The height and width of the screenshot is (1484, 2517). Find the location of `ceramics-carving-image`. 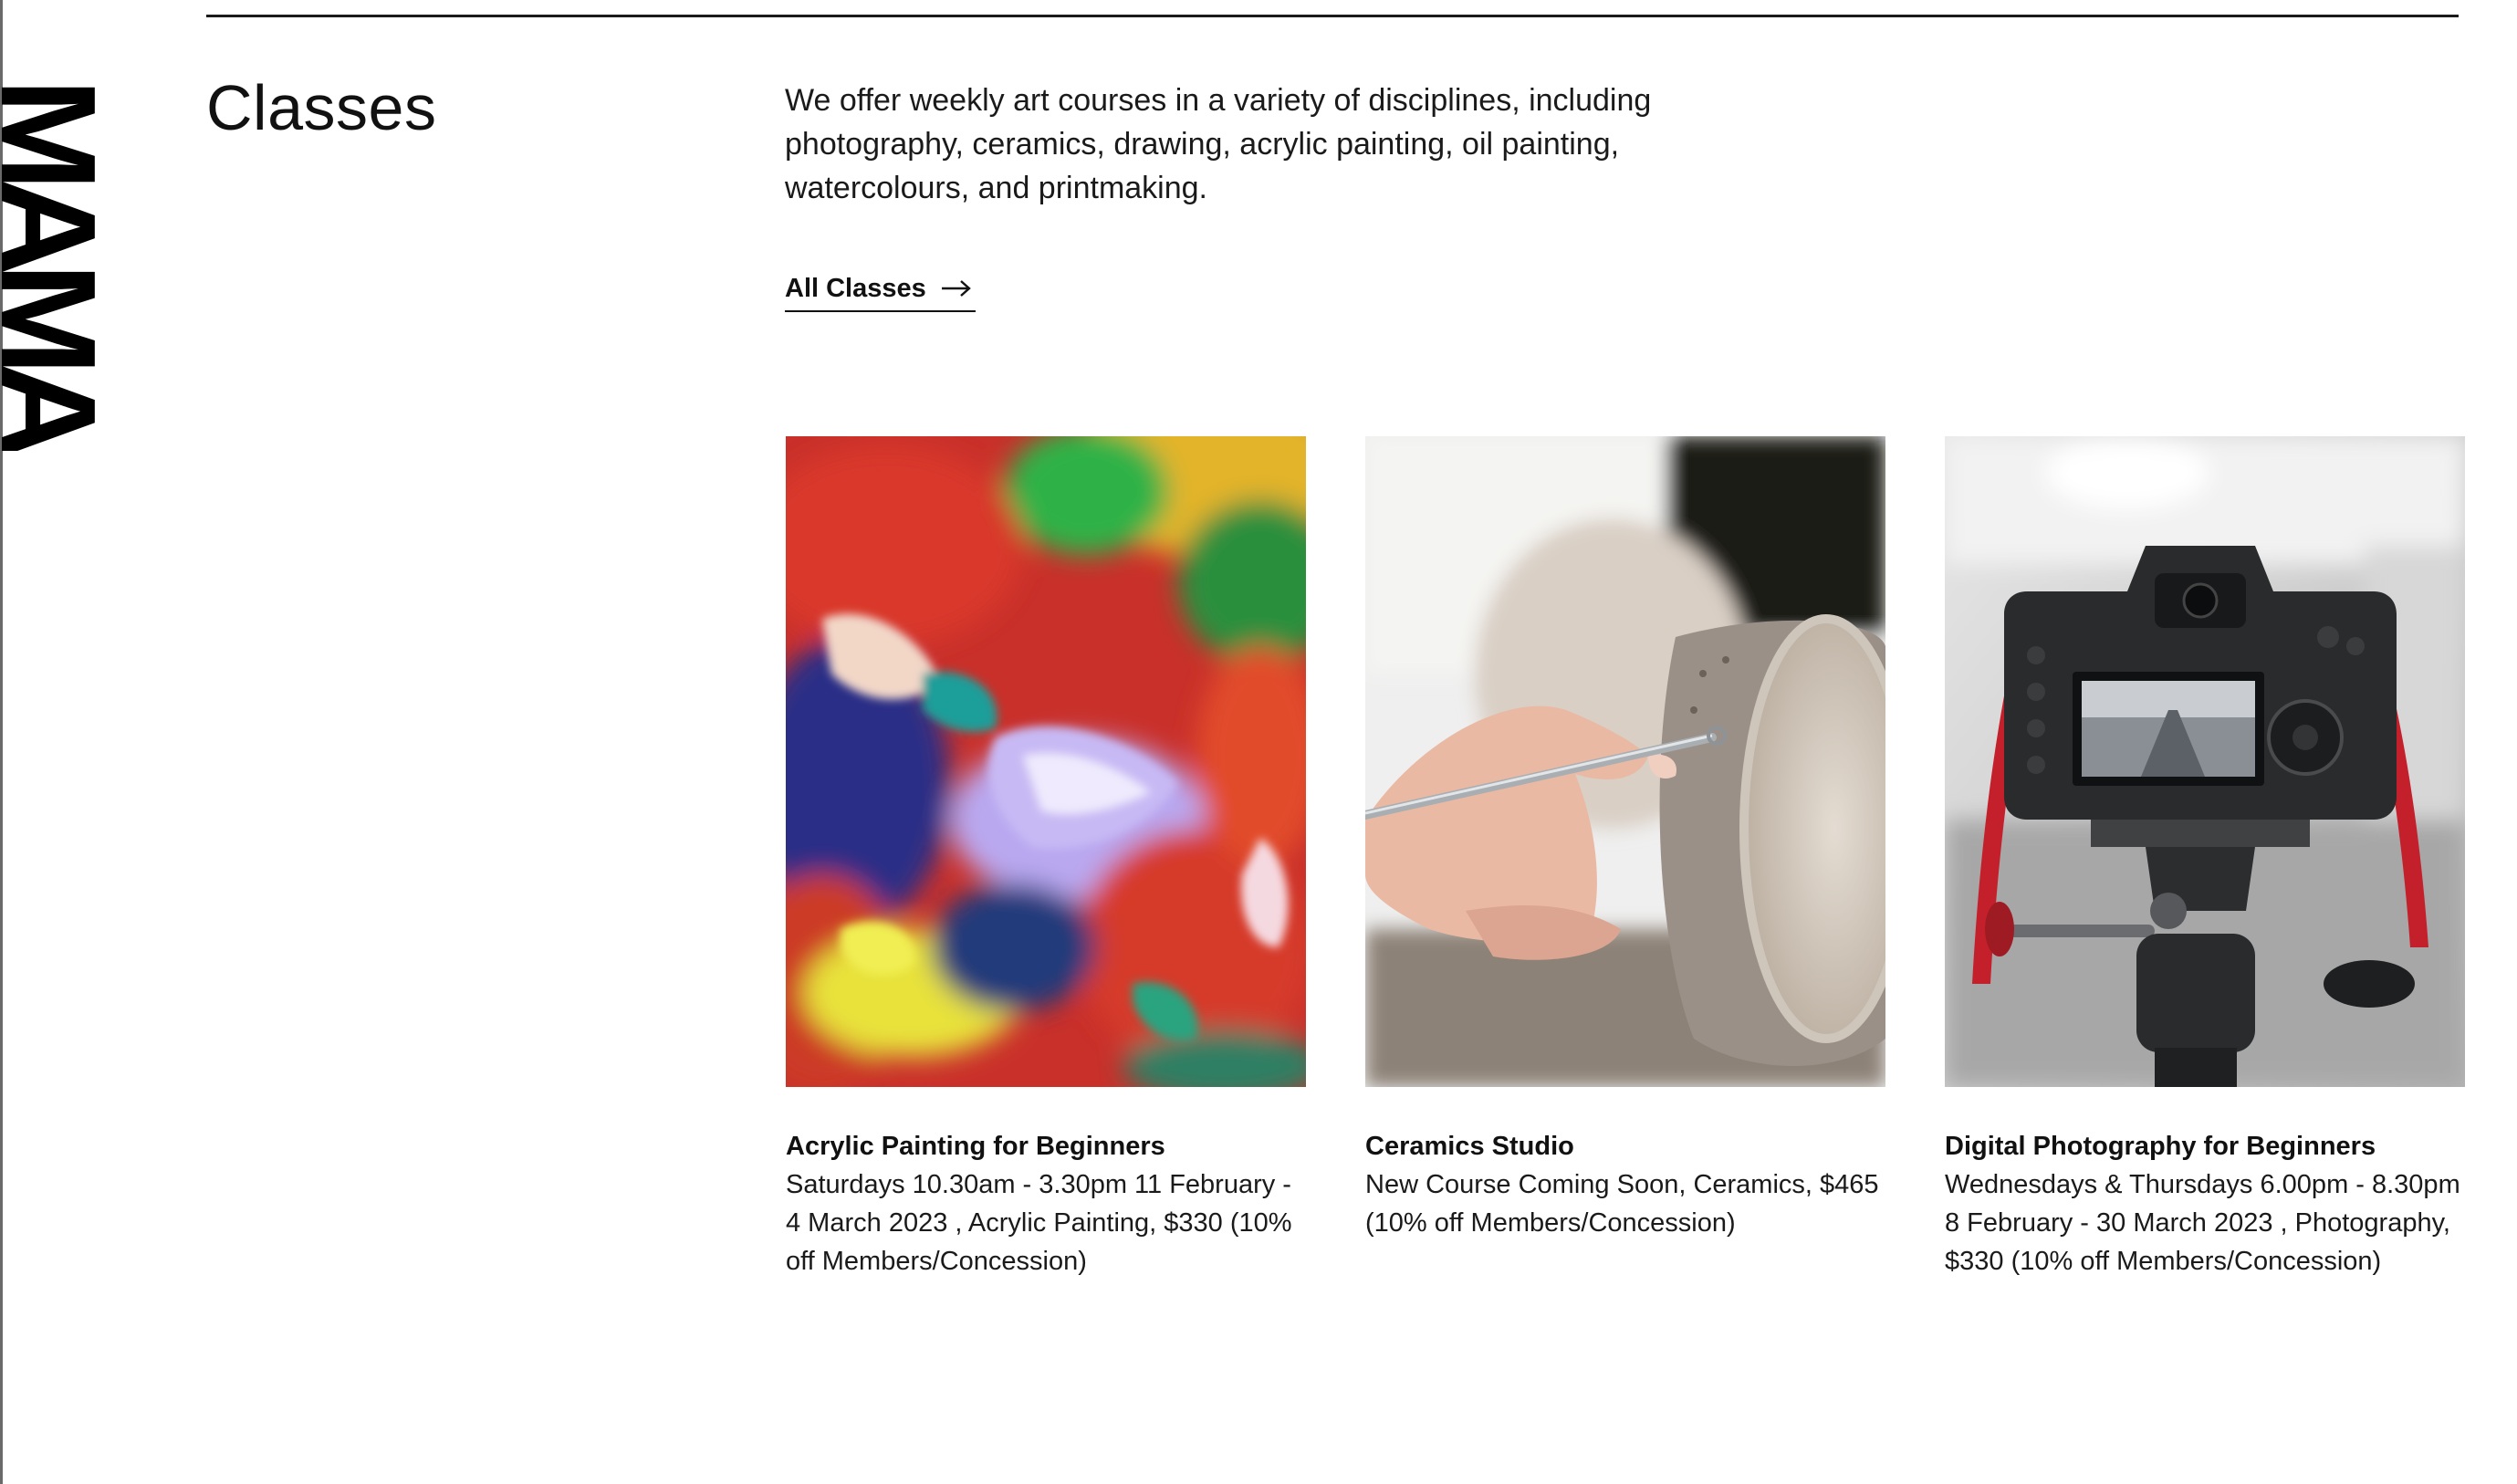

ceramics-carving-image is located at coordinates (1625, 761).